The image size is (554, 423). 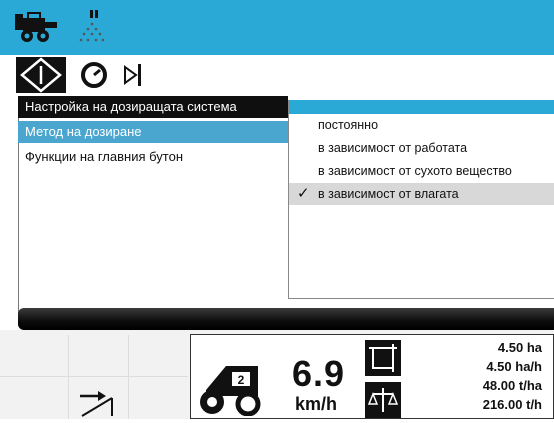 I want to click on navigation-diamond-icon, so click(x=41, y=75).